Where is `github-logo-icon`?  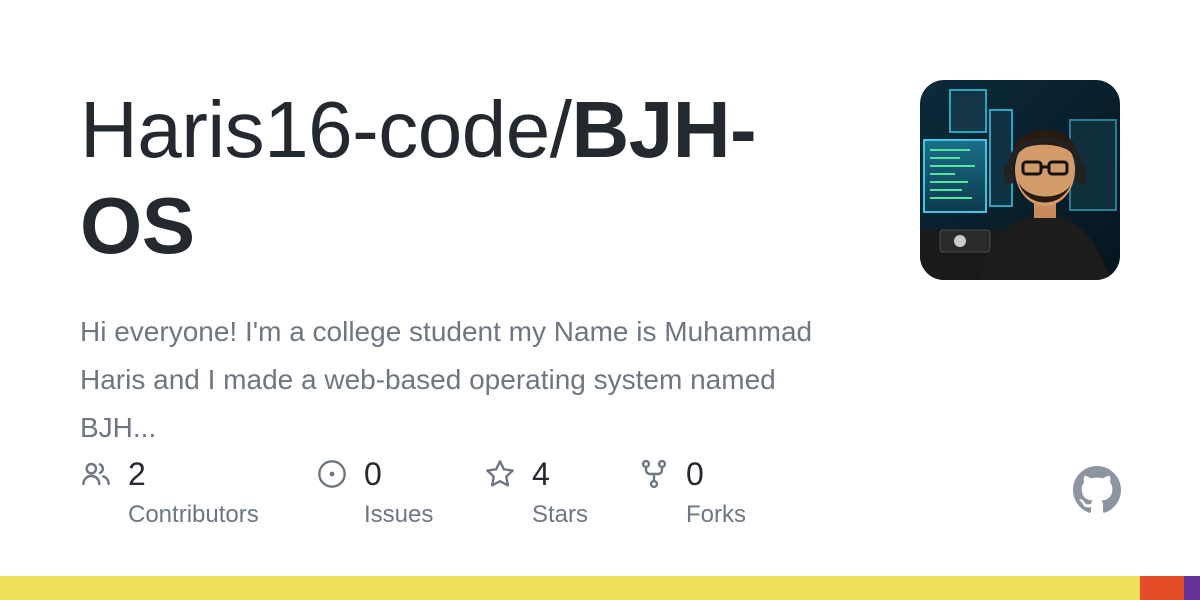
github-logo-icon is located at coordinates (1097, 490).